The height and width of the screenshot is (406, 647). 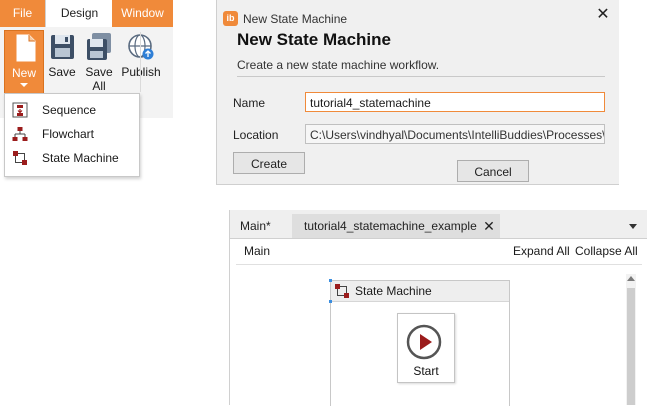 I want to click on menu-item-flowchart: Flowchart, so click(x=72, y=134).